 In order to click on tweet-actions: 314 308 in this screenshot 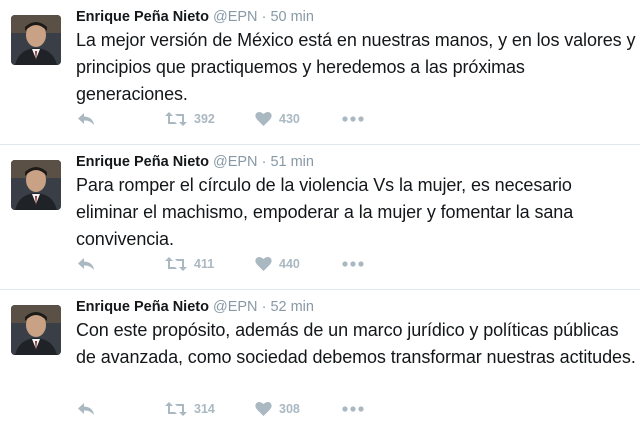, I will do `click(346, 409)`.